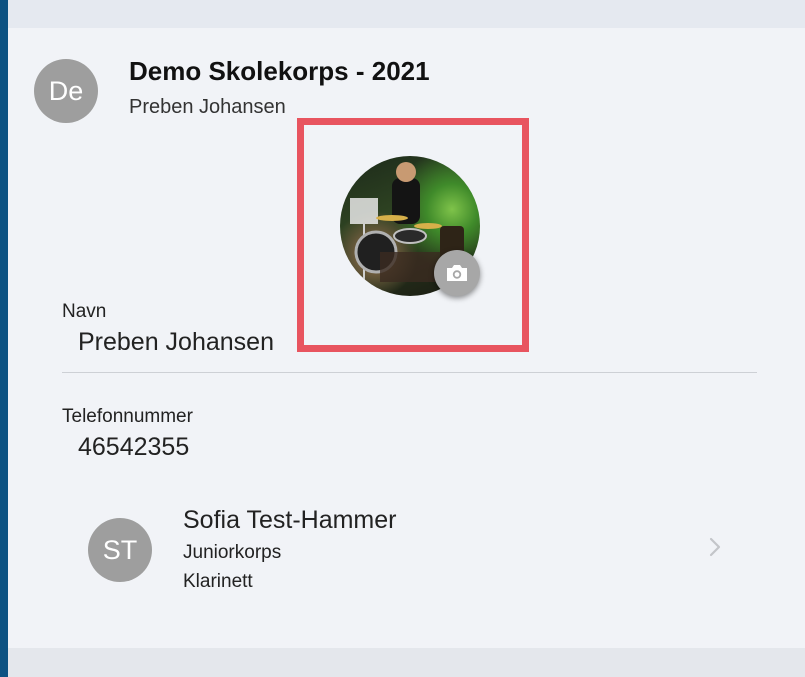  I want to click on profile-photo-button, so click(410, 226).